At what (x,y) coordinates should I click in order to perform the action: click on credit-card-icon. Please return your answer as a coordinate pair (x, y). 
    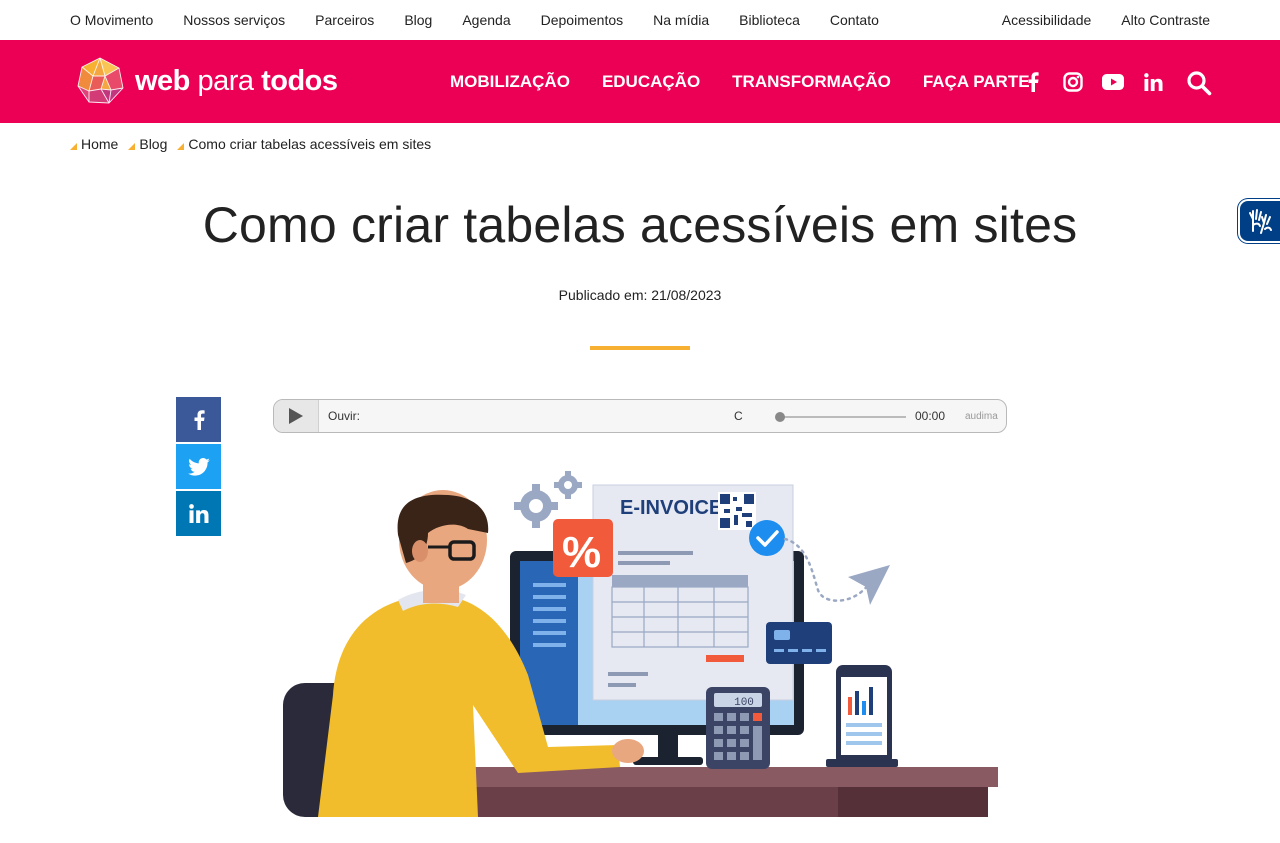
    Looking at the image, I should click on (799, 643).